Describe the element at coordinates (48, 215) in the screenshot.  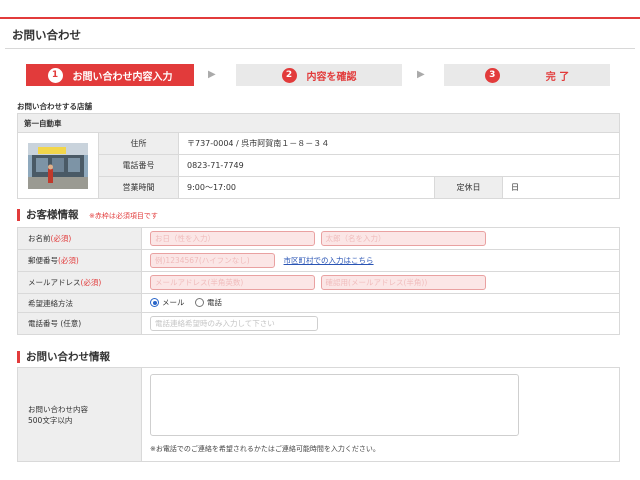
I see `customer-section-heading: お客様情報` at that location.